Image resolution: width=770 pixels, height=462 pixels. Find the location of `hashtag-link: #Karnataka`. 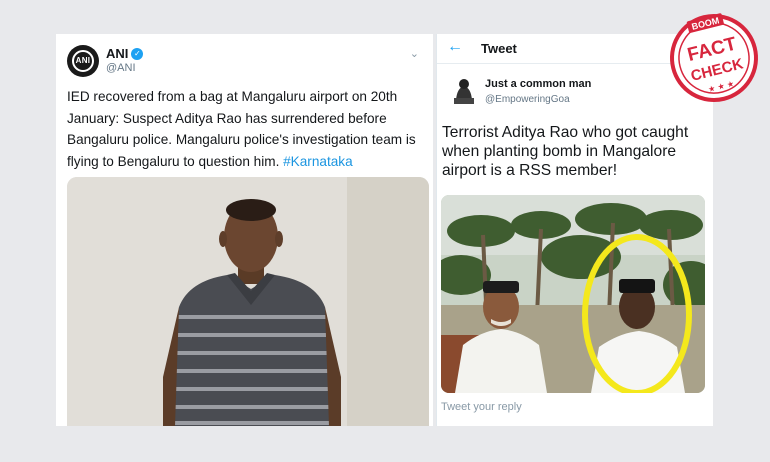

hashtag-link: #Karnataka is located at coordinates (318, 161).